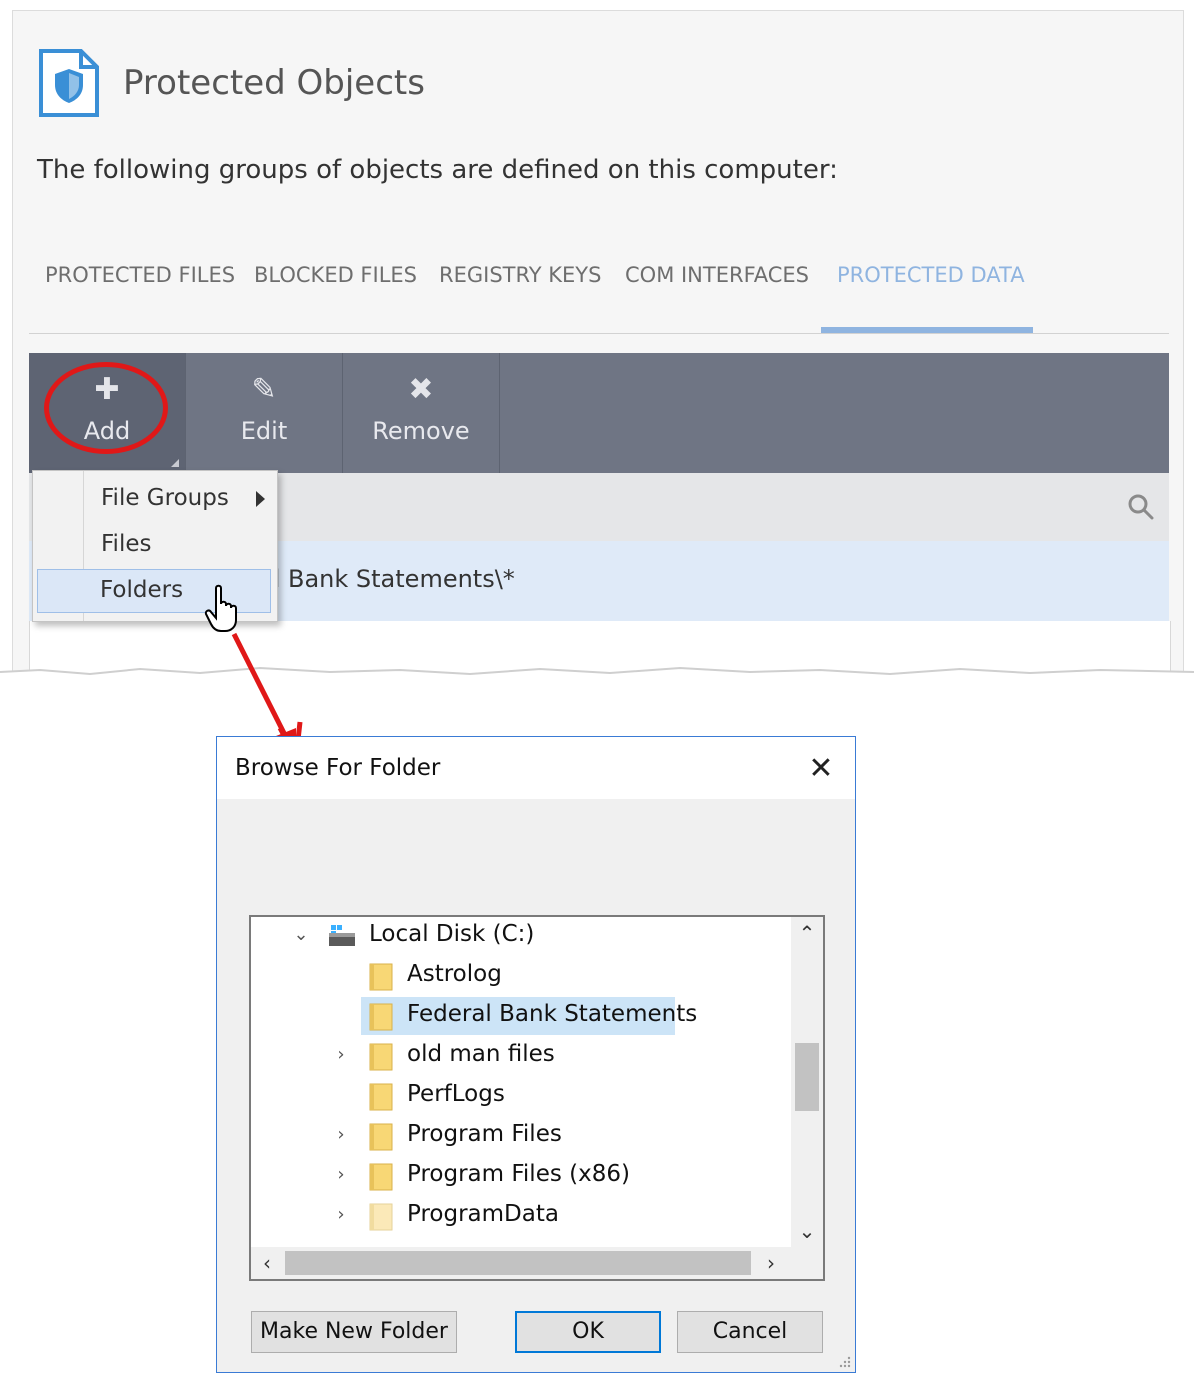 The image size is (1194, 1373). I want to click on cancel-button: Cancel, so click(750, 1332).